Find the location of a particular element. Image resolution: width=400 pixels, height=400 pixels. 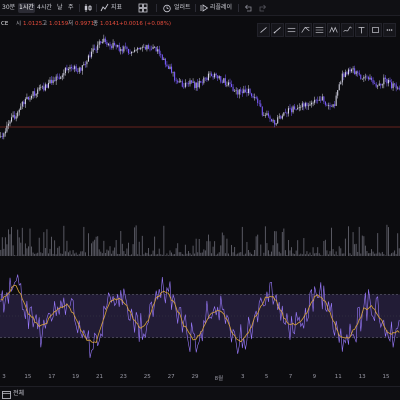

range-all-button: 전체 is located at coordinates (18, 394).